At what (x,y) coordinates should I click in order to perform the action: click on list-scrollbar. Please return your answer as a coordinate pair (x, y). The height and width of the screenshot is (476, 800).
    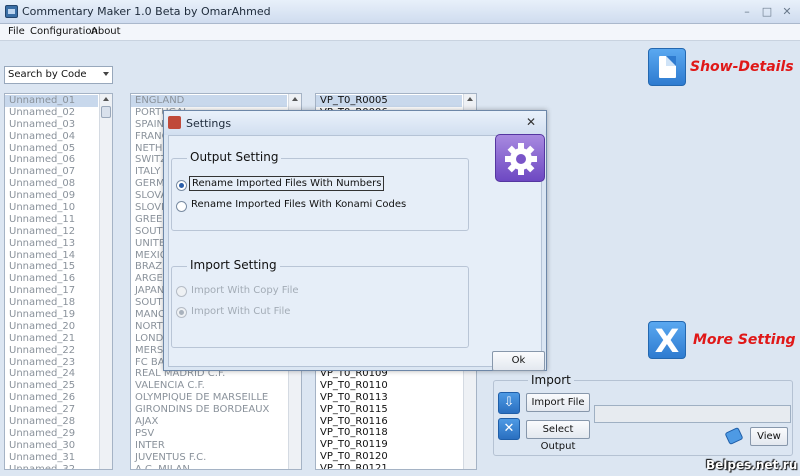
    Looking at the image, I should click on (105, 281).